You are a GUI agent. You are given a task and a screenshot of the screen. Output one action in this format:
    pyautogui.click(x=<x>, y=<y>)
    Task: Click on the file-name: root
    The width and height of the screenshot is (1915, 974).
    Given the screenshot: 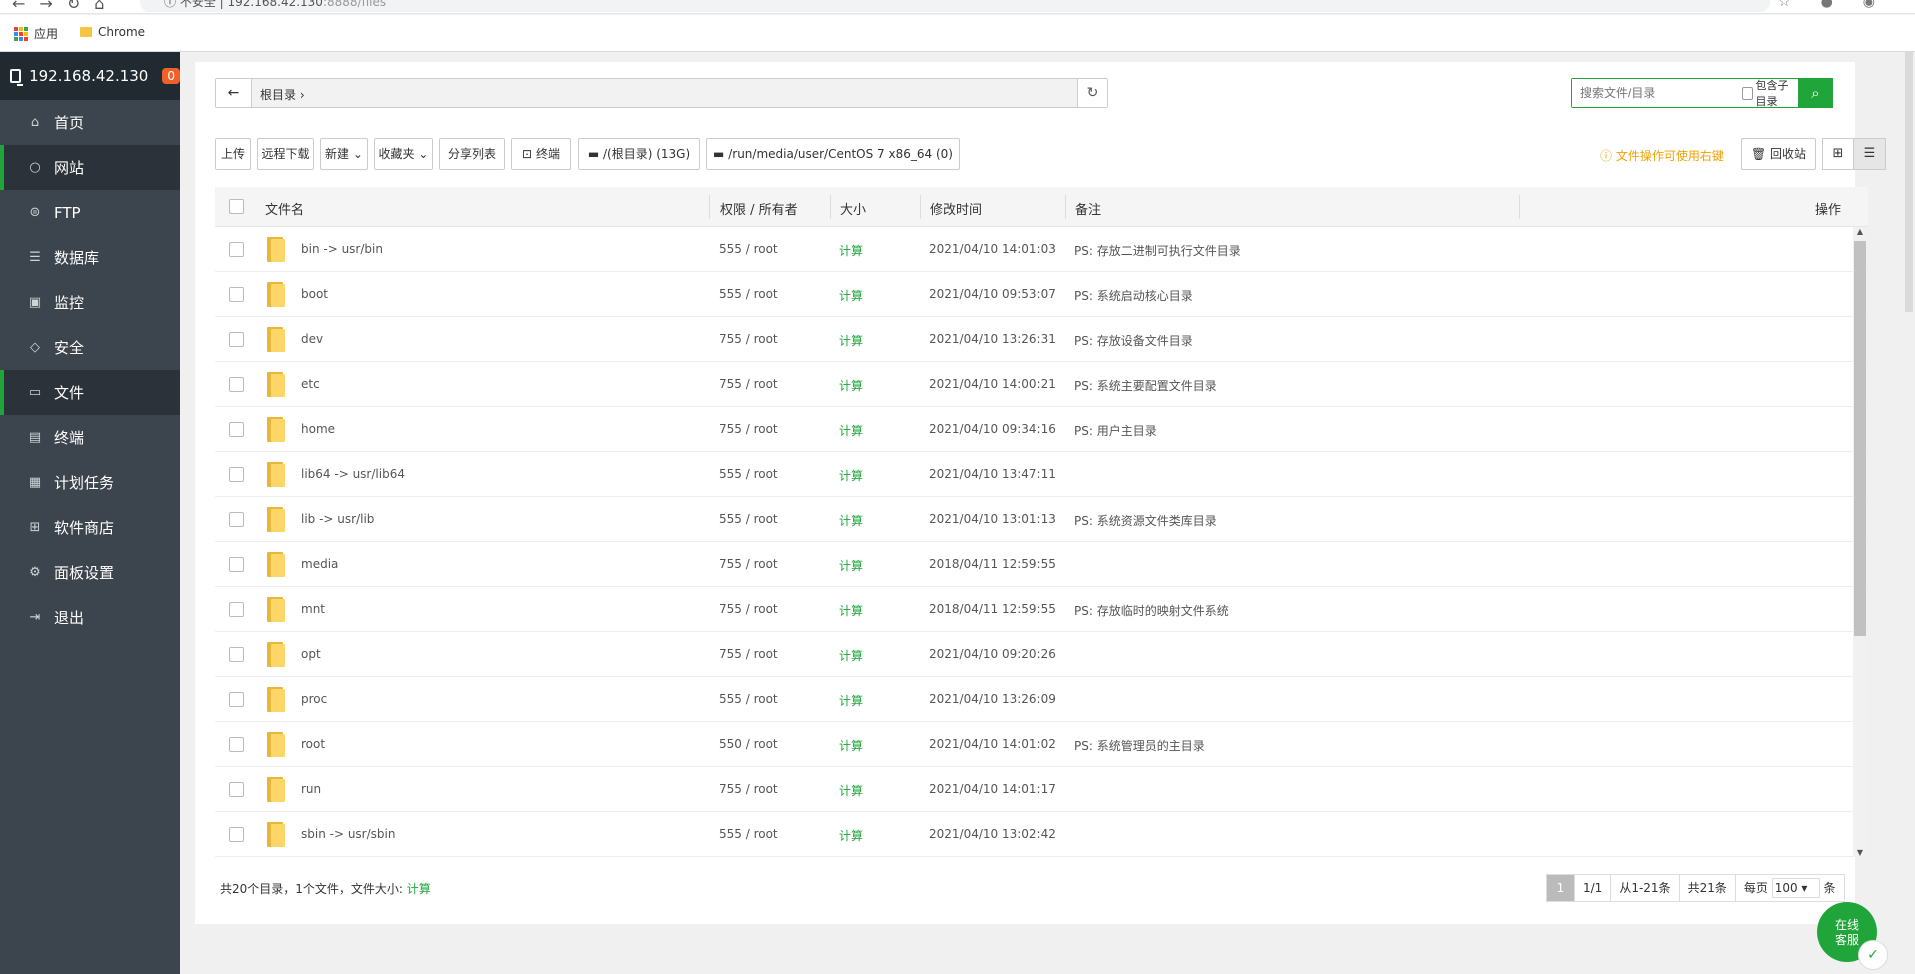 What is the action you would take?
    pyautogui.click(x=313, y=744)
    